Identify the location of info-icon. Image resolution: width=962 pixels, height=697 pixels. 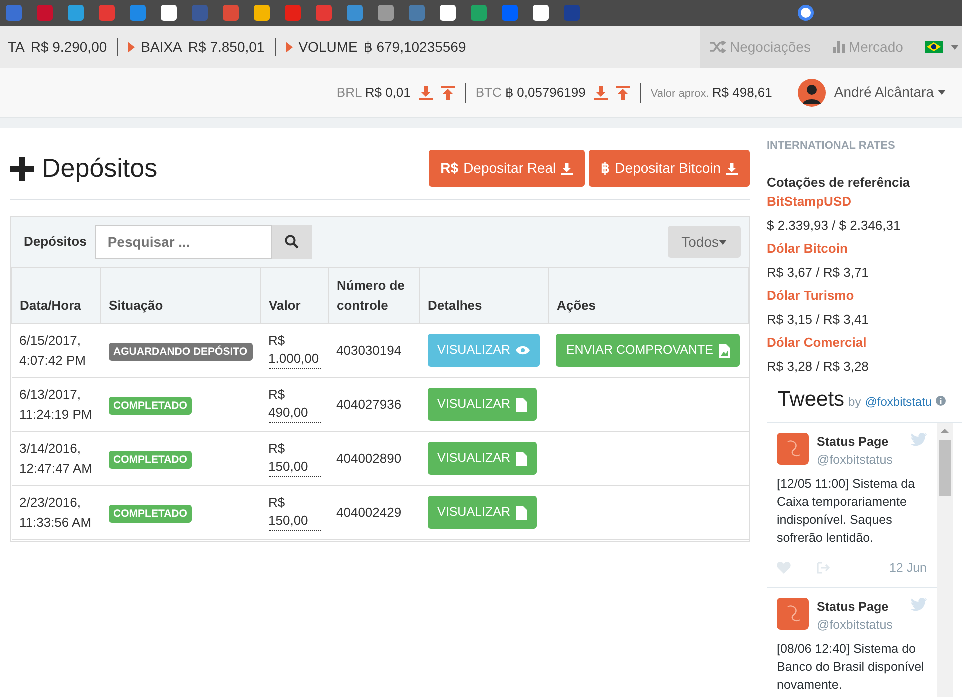
(941, 401).